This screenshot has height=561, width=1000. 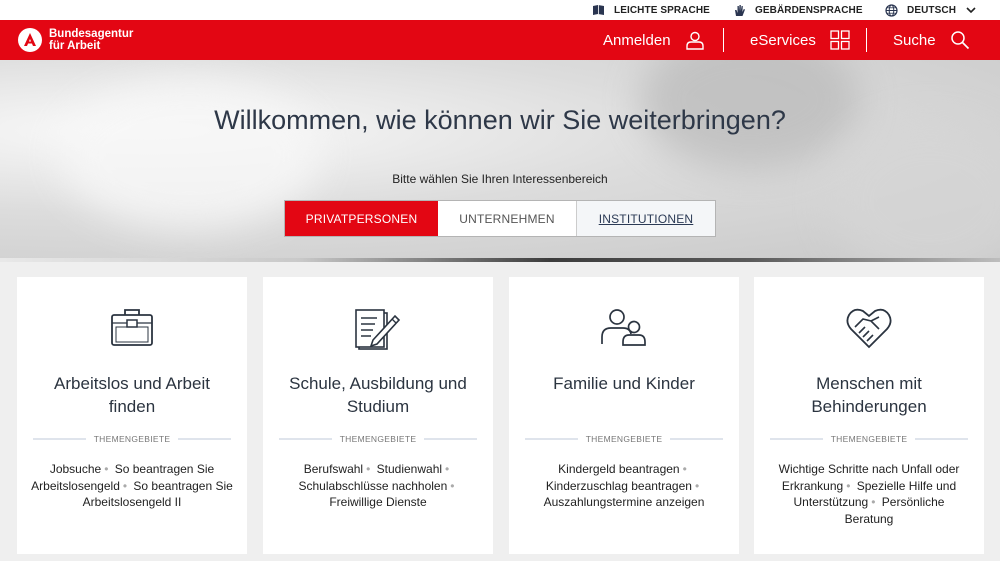 What do you see at coordinates (914, 40) in the screenshot?
I see `suche-label: Suche` at bounding box center [914, 40].